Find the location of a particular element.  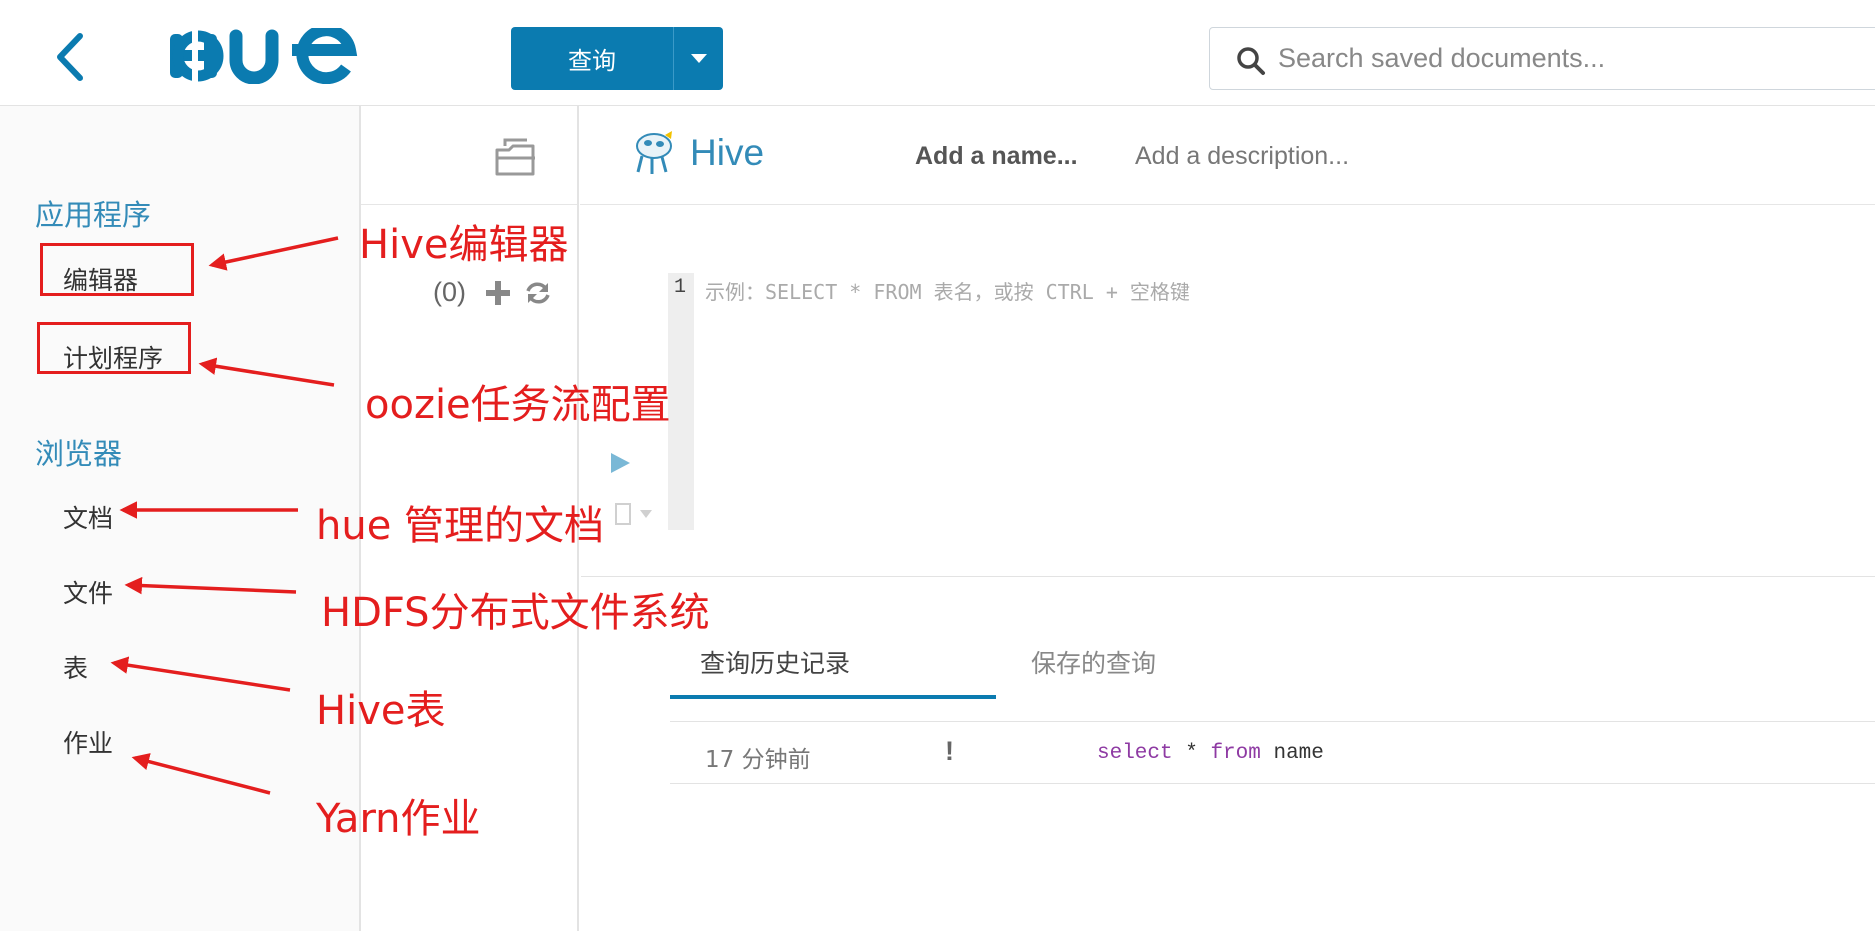

query-dropdown-button: 查询 is located at coordinates (617, 58).